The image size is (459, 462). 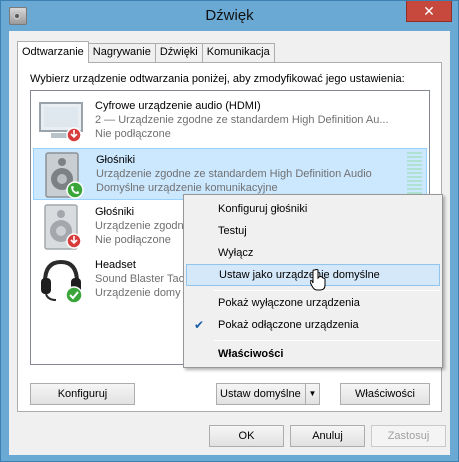 What do you see at coordinates (385, 394) in the screenshot?
I see `properties-button: Właściwości` at bounding box center [385, 394].